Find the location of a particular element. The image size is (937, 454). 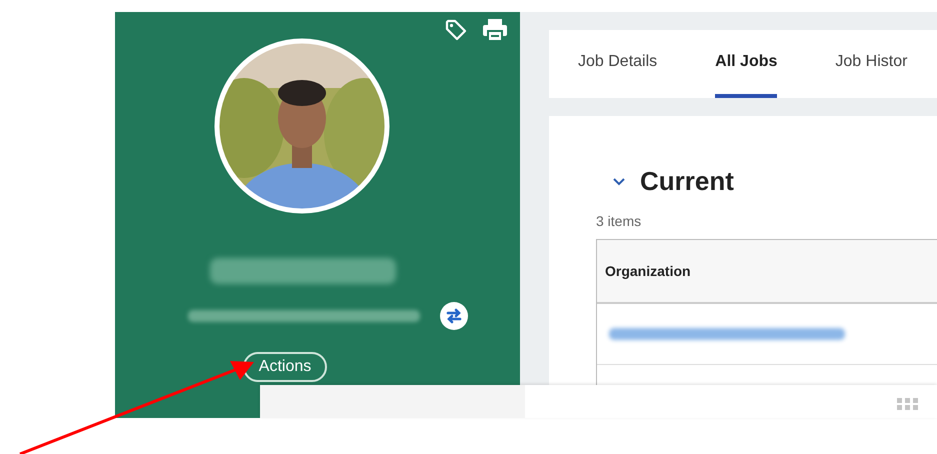

tab: All Jobs is located at coordinates (746, 64).